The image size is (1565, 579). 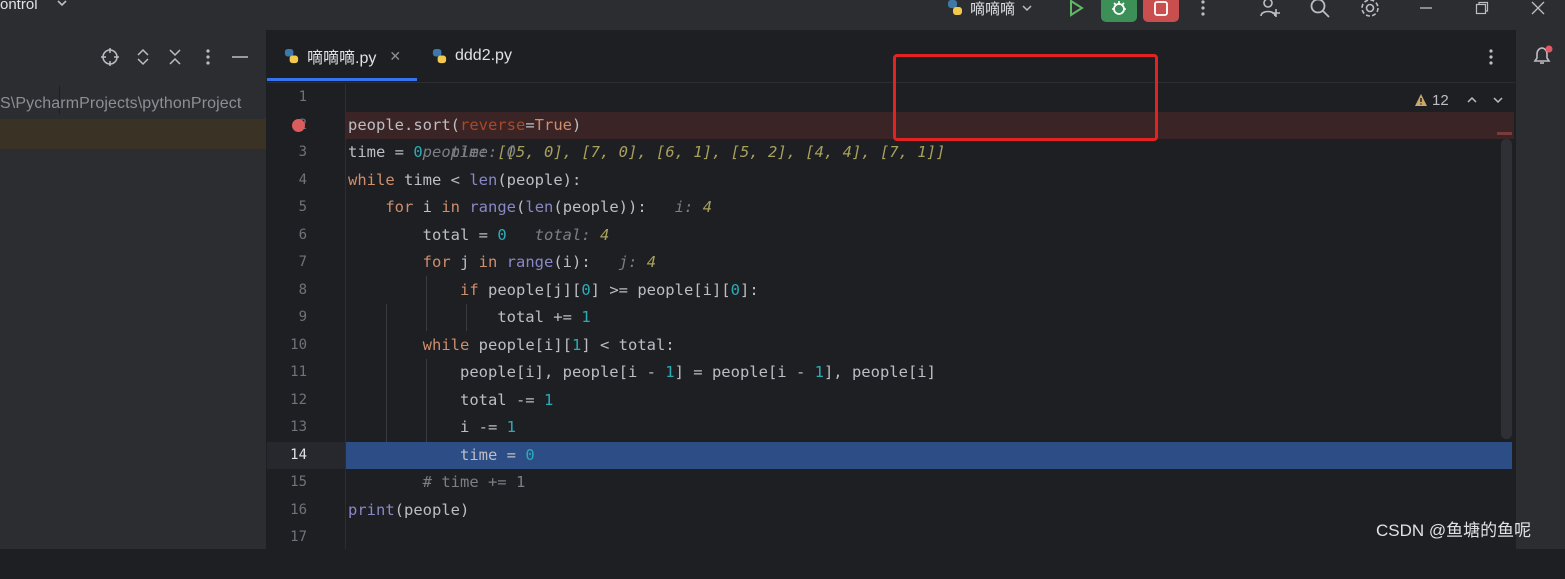 I want to click on tab-label: ddd2.py, so click(x=483, y=55).